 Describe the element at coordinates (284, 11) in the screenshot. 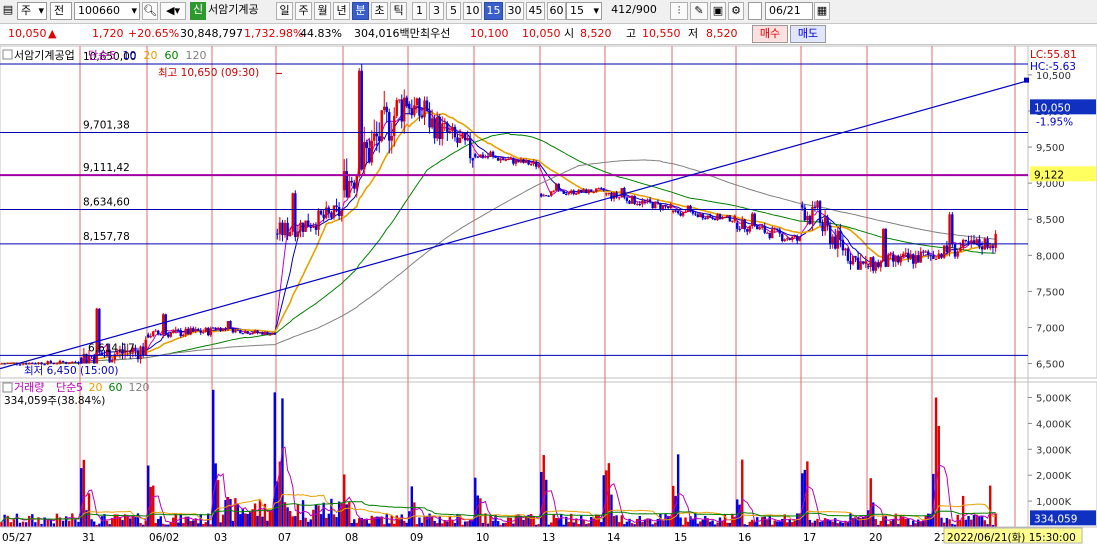

I see `period-button-0: 일` at that location.